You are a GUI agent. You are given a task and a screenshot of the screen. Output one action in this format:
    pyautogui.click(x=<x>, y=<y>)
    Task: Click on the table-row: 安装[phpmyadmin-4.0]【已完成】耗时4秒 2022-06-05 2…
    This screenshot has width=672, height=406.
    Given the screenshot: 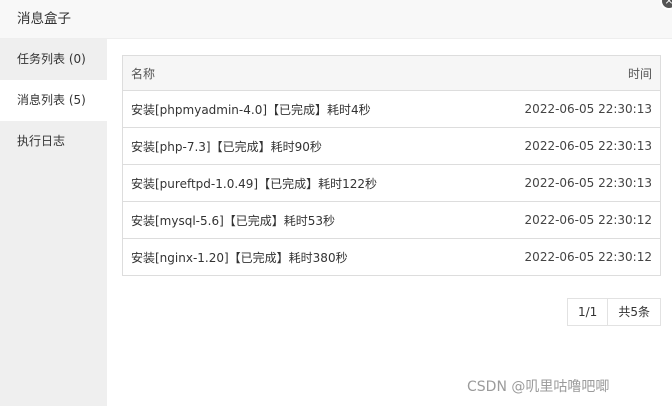 What is the action you would take?
    pyautogui.click(x=391, y=109)
    